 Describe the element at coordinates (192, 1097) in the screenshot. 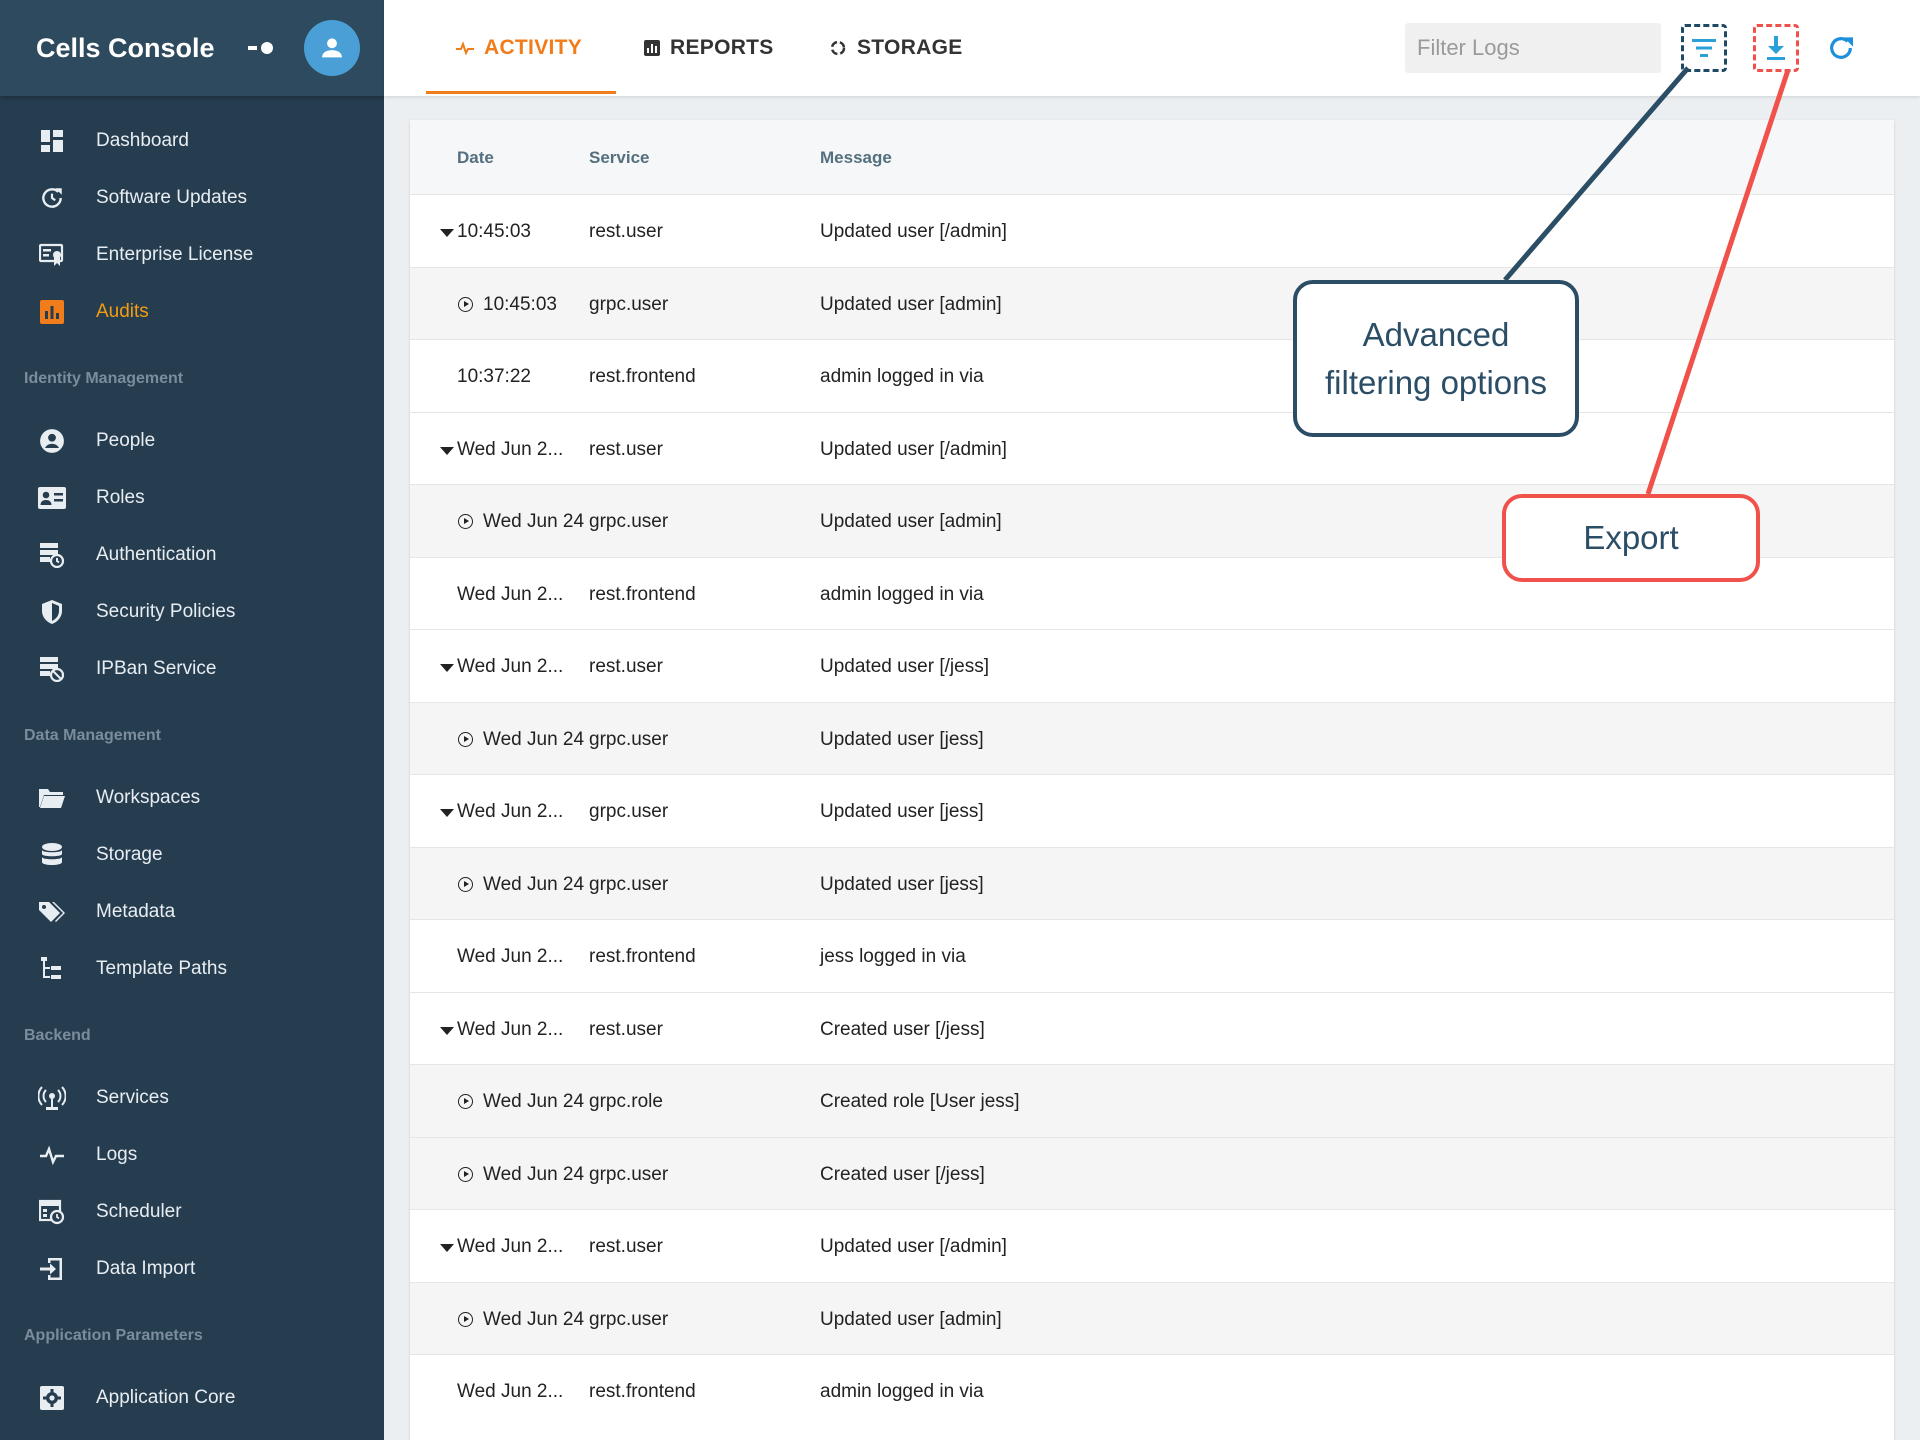

I see `sidebar-item-services: Services` at that location.